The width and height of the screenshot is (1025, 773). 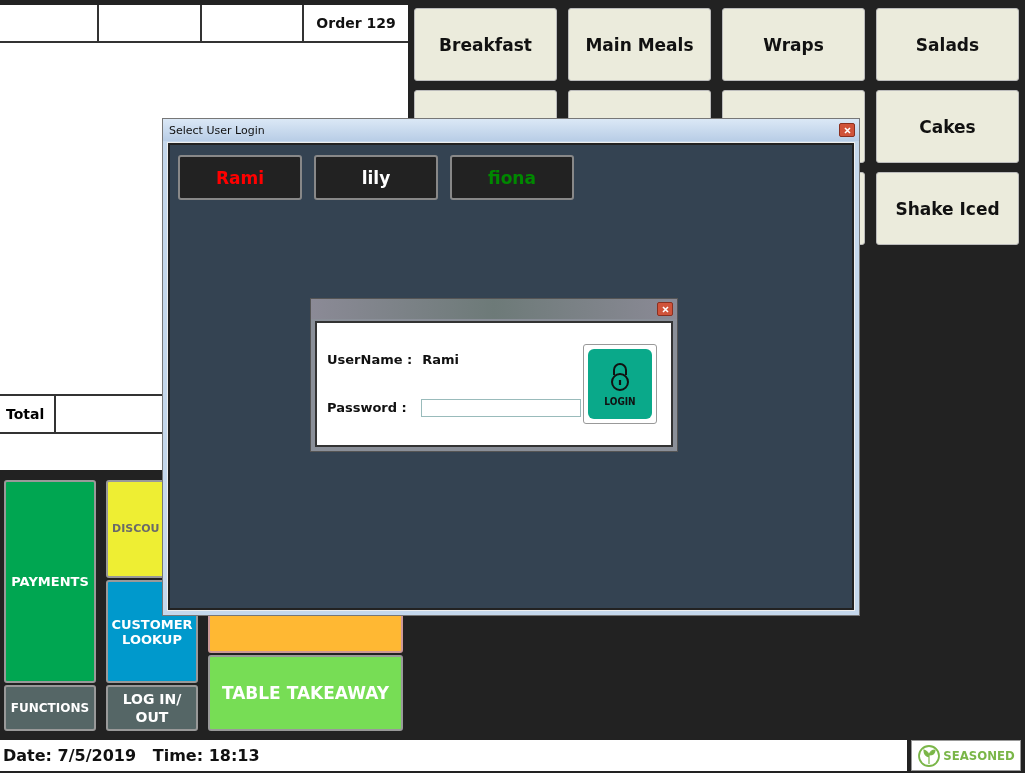 I want to click on category-button: Wraps, so click(x=793, y=44).